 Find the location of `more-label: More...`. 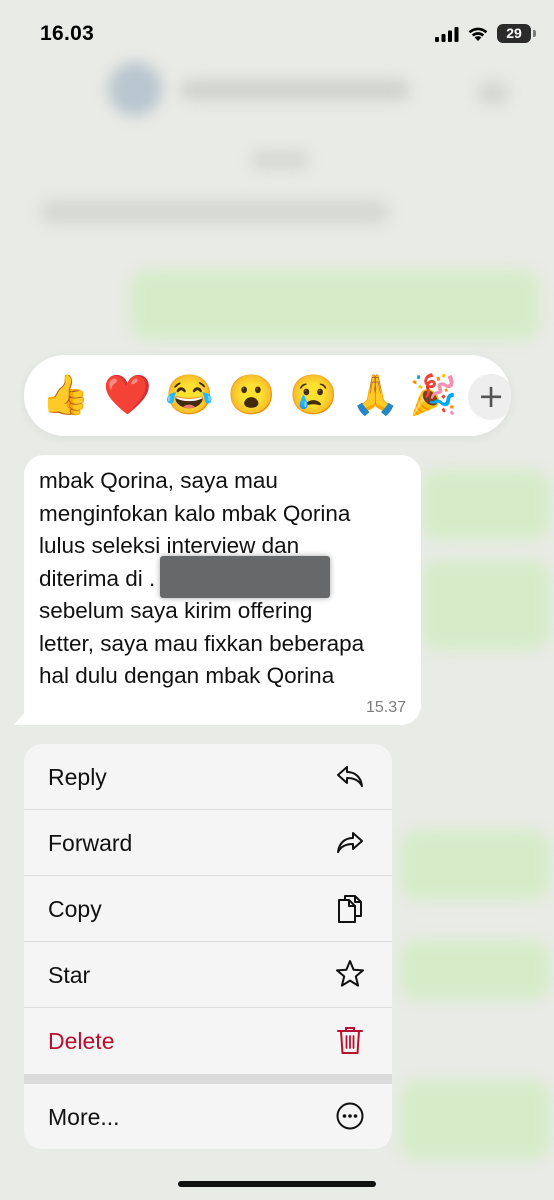

more-label: More... is located at coordinates (84, 1117).